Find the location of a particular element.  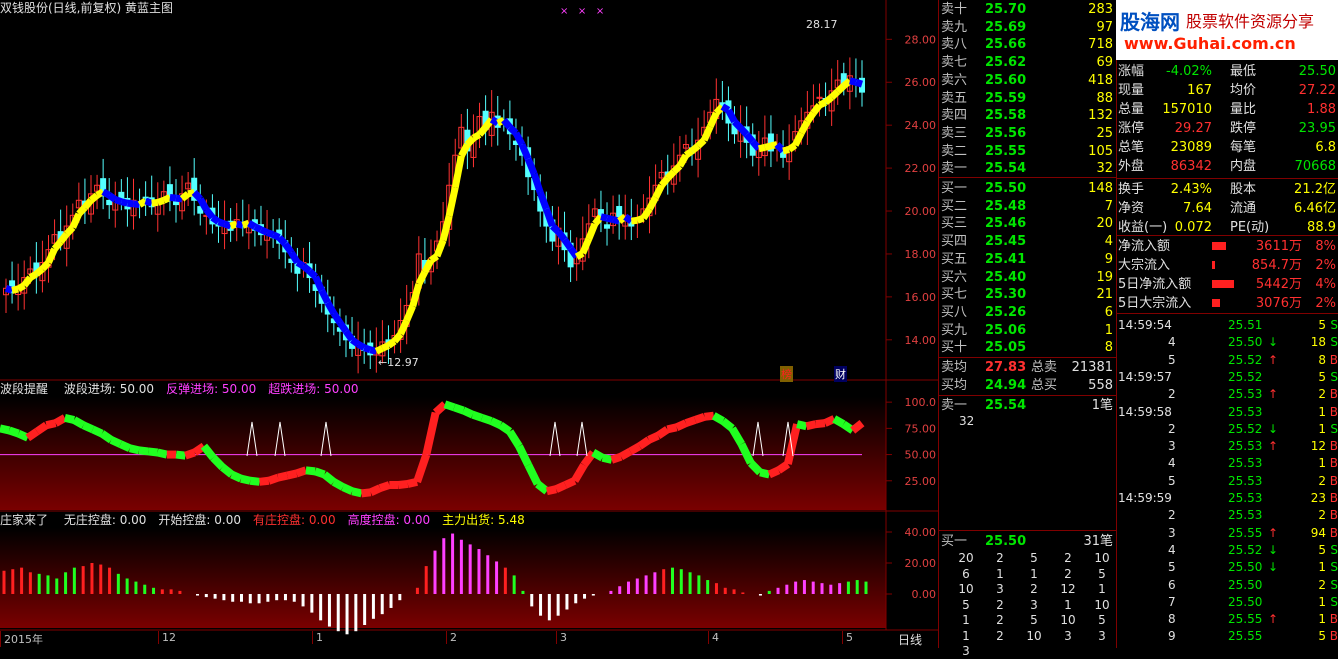

sell-level-volume: 88 is located at coordinates (1104, 98).